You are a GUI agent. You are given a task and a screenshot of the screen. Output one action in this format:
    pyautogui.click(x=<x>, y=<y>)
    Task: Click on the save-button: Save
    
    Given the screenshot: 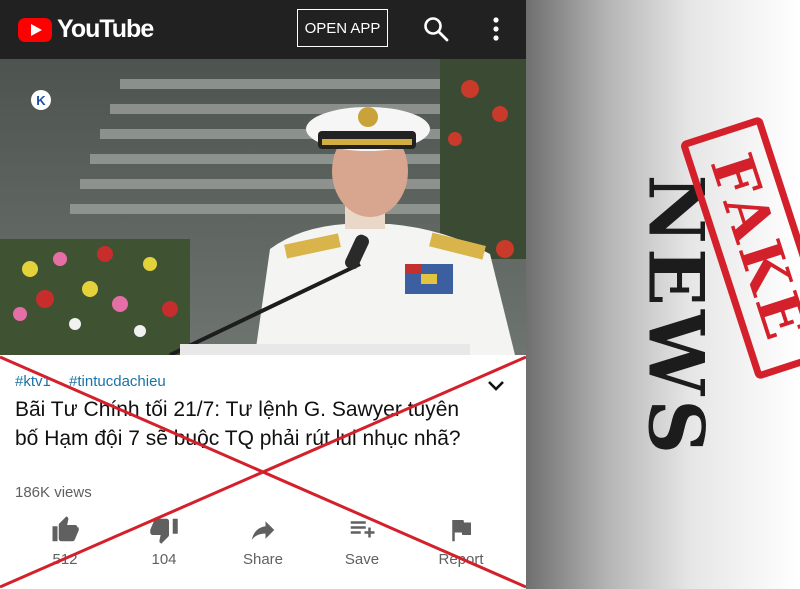 What is the action you would take?
    pyautogui.click(x=362, y=541)
    